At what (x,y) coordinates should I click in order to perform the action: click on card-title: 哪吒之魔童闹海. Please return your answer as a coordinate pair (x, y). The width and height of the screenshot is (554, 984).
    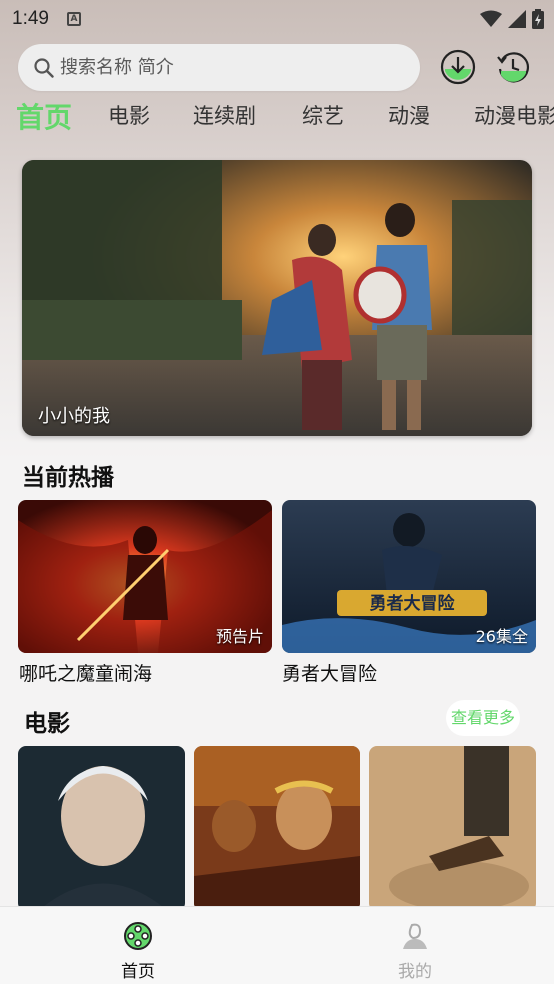
    Looking at the image, I should click on (86, 674).